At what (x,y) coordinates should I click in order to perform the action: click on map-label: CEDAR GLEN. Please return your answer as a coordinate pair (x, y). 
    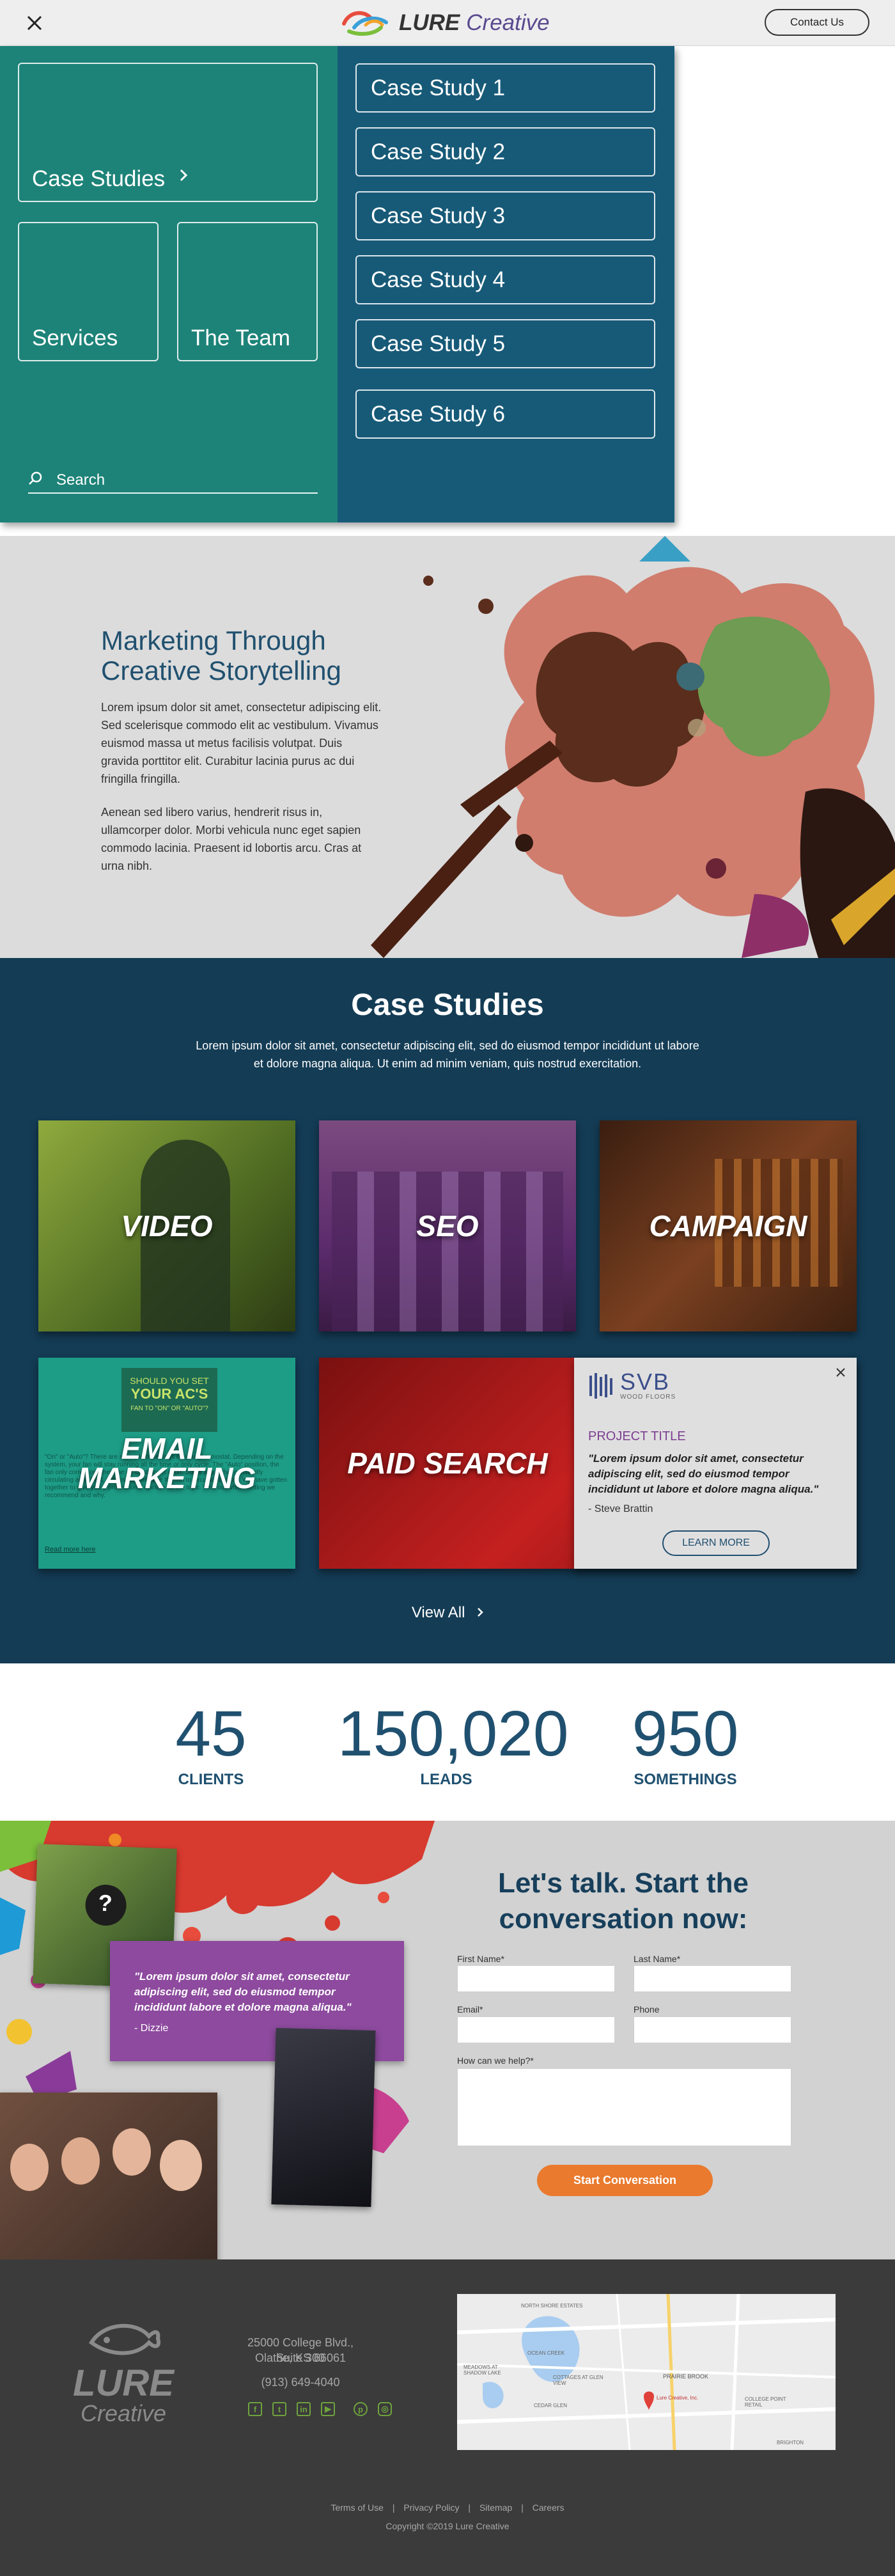
    Looking at the image, I should click on (551, 2405).